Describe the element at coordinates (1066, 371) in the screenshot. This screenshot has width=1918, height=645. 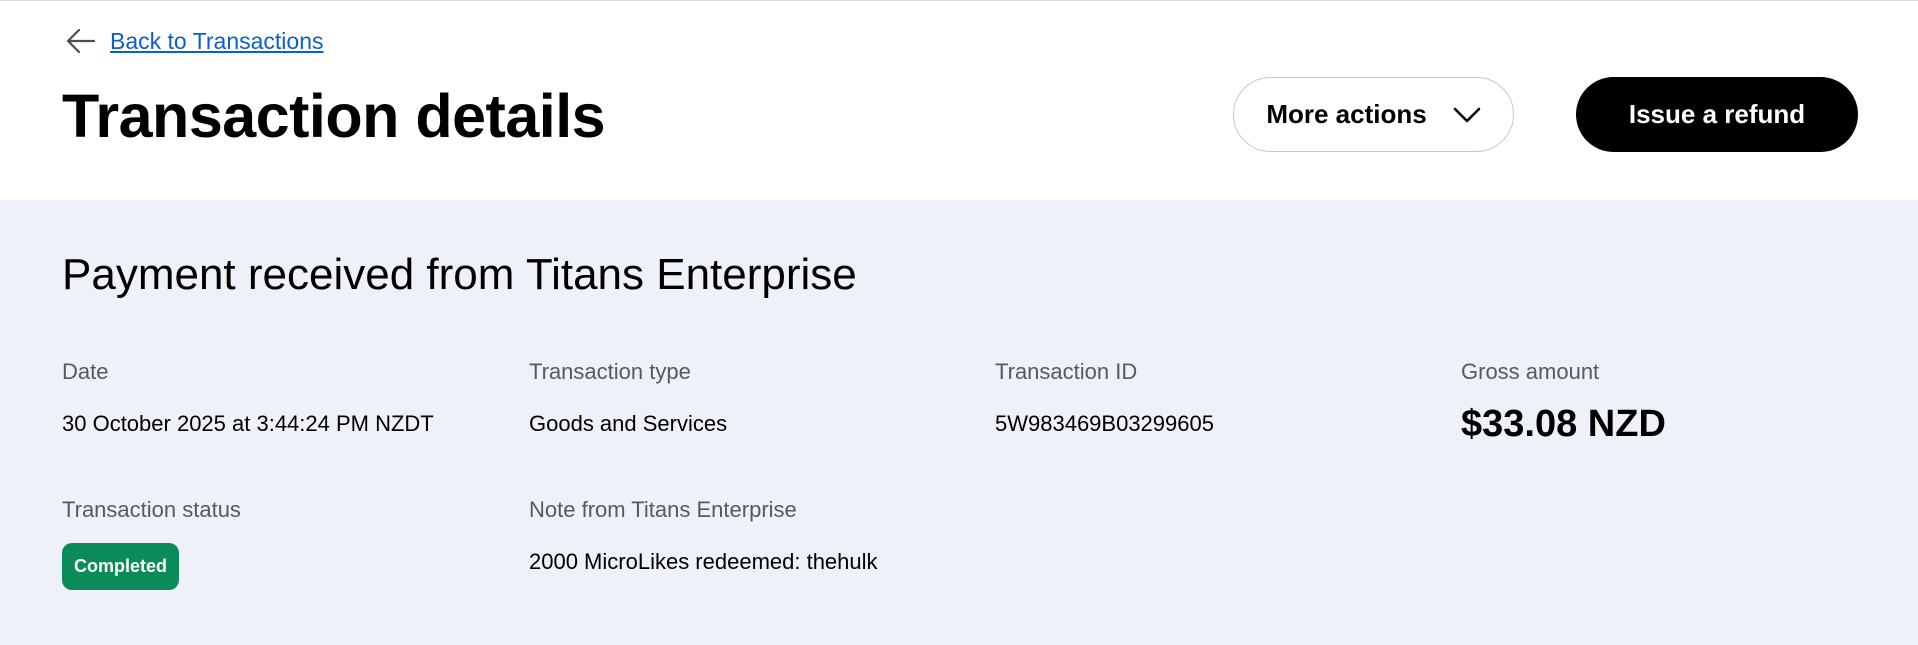
I see `transaction-id-label: Transaction ID` at that location.